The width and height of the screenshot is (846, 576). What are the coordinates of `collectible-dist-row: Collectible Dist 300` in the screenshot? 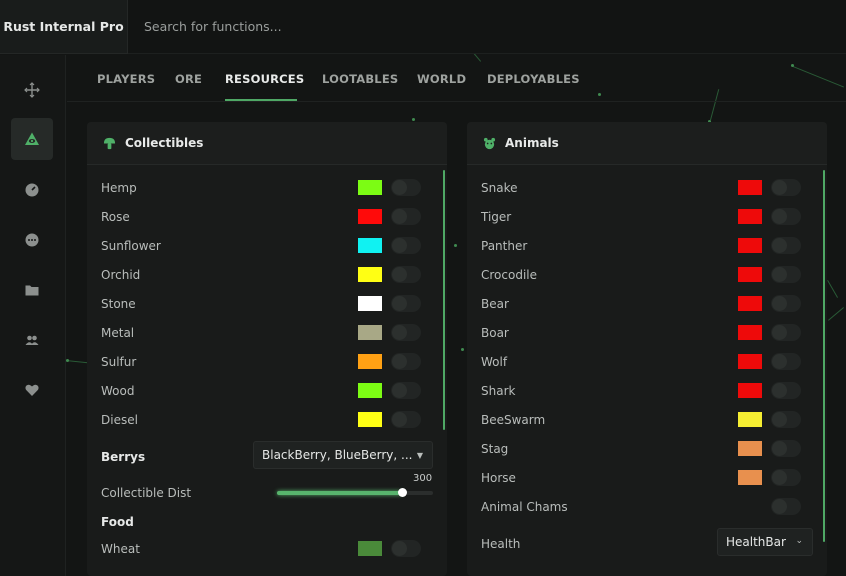 It's located at (267, 488).